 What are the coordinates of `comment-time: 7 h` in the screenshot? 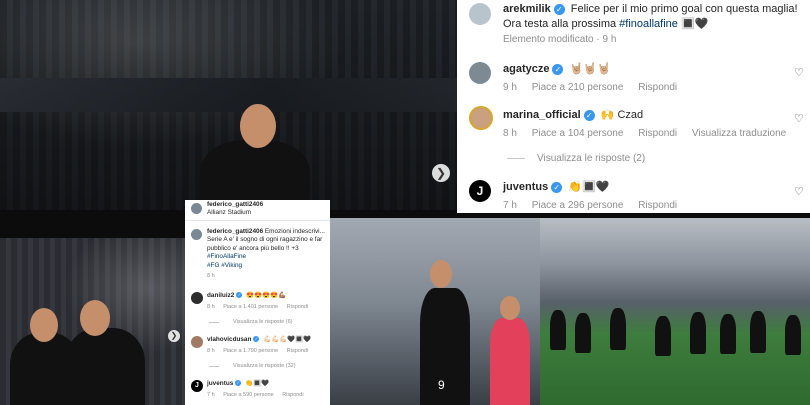 It's located at (211, 395).